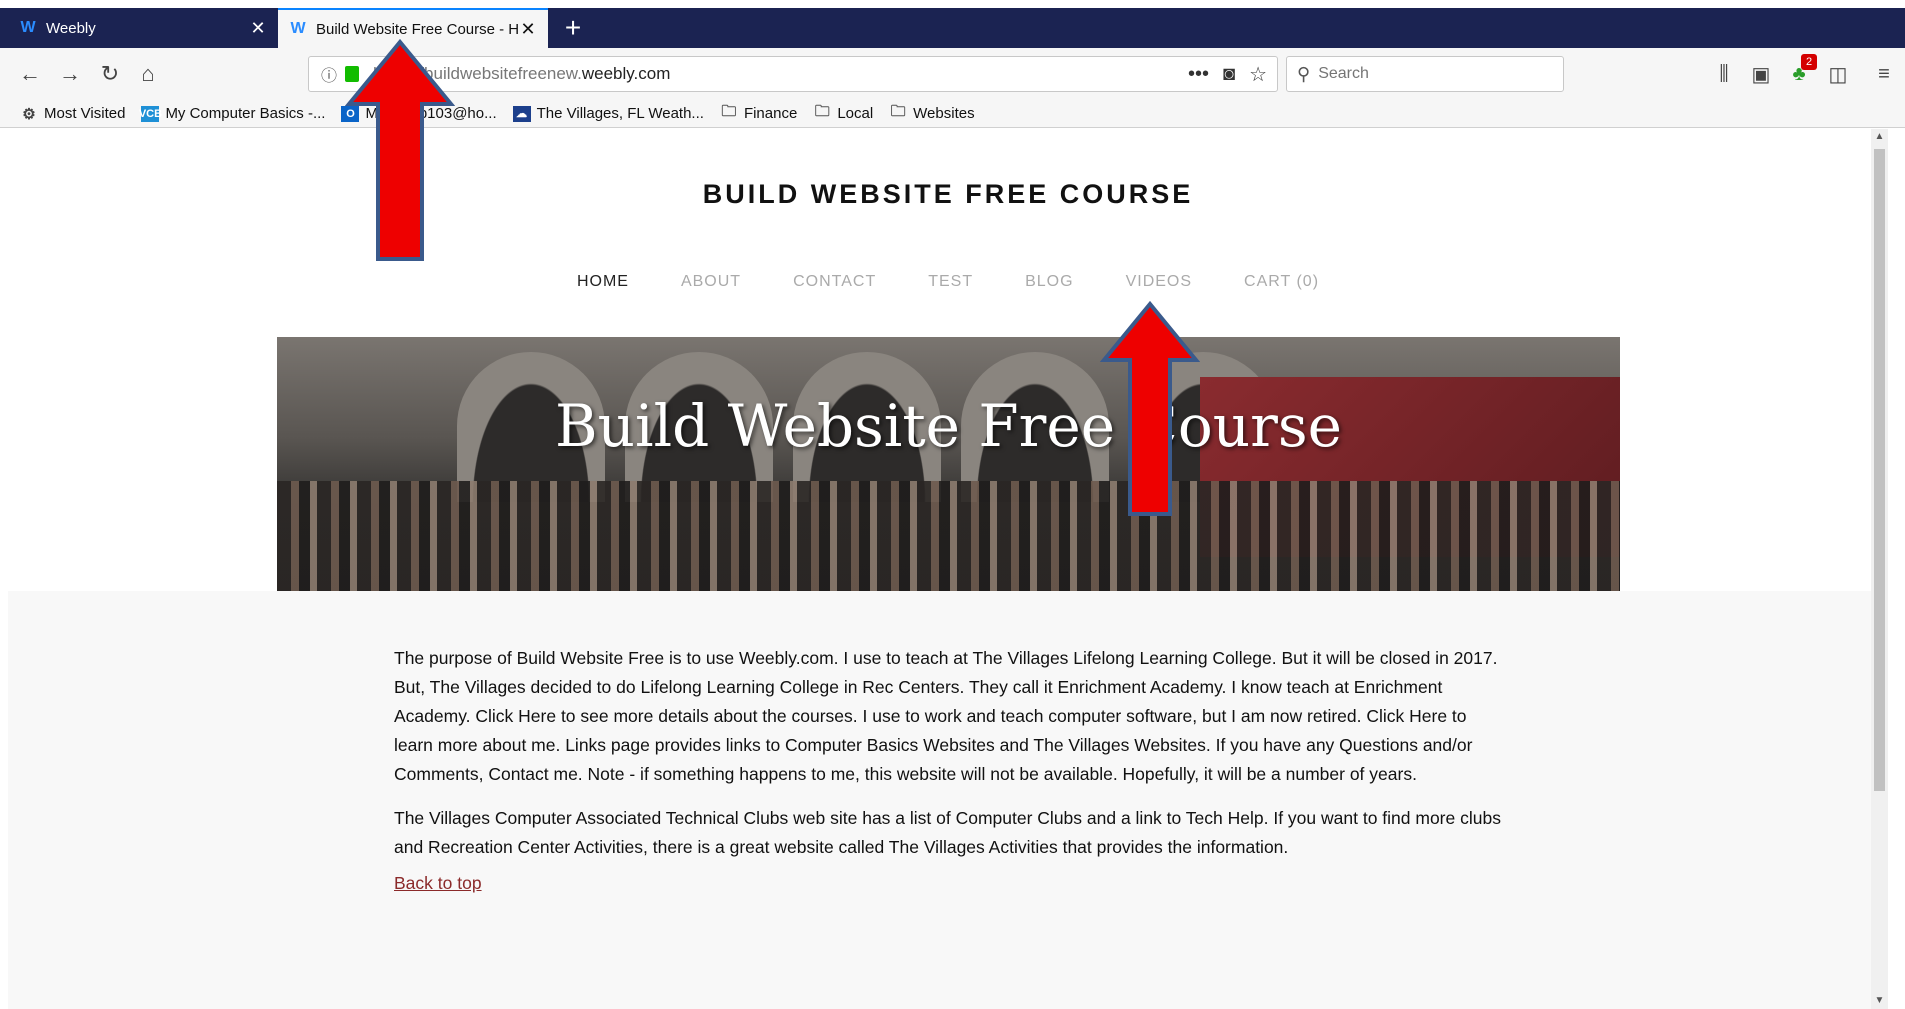  I want to click on nav-contact: CONTACT, so click(834, 282).